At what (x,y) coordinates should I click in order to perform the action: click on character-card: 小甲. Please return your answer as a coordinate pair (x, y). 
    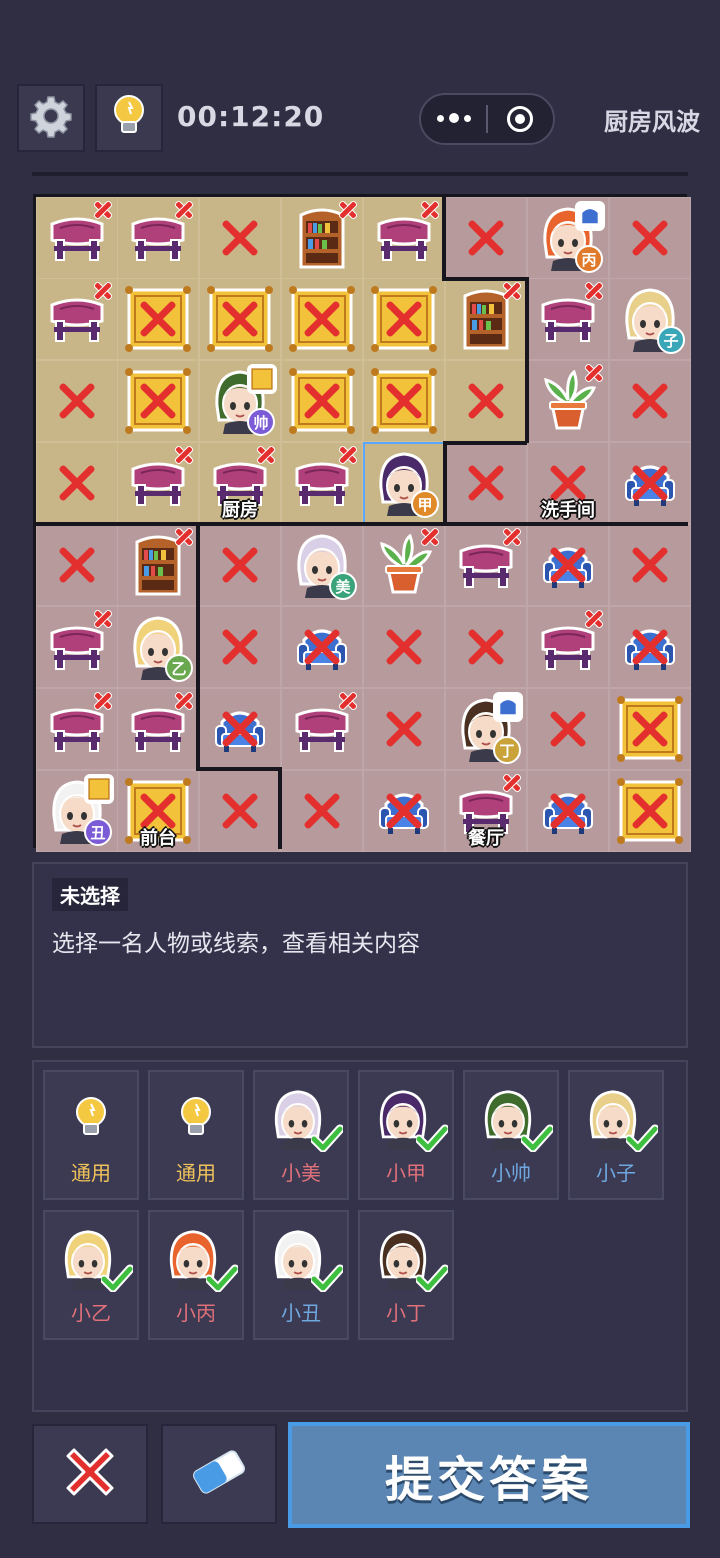
    Looking at the image, I should click on (406, 1135).